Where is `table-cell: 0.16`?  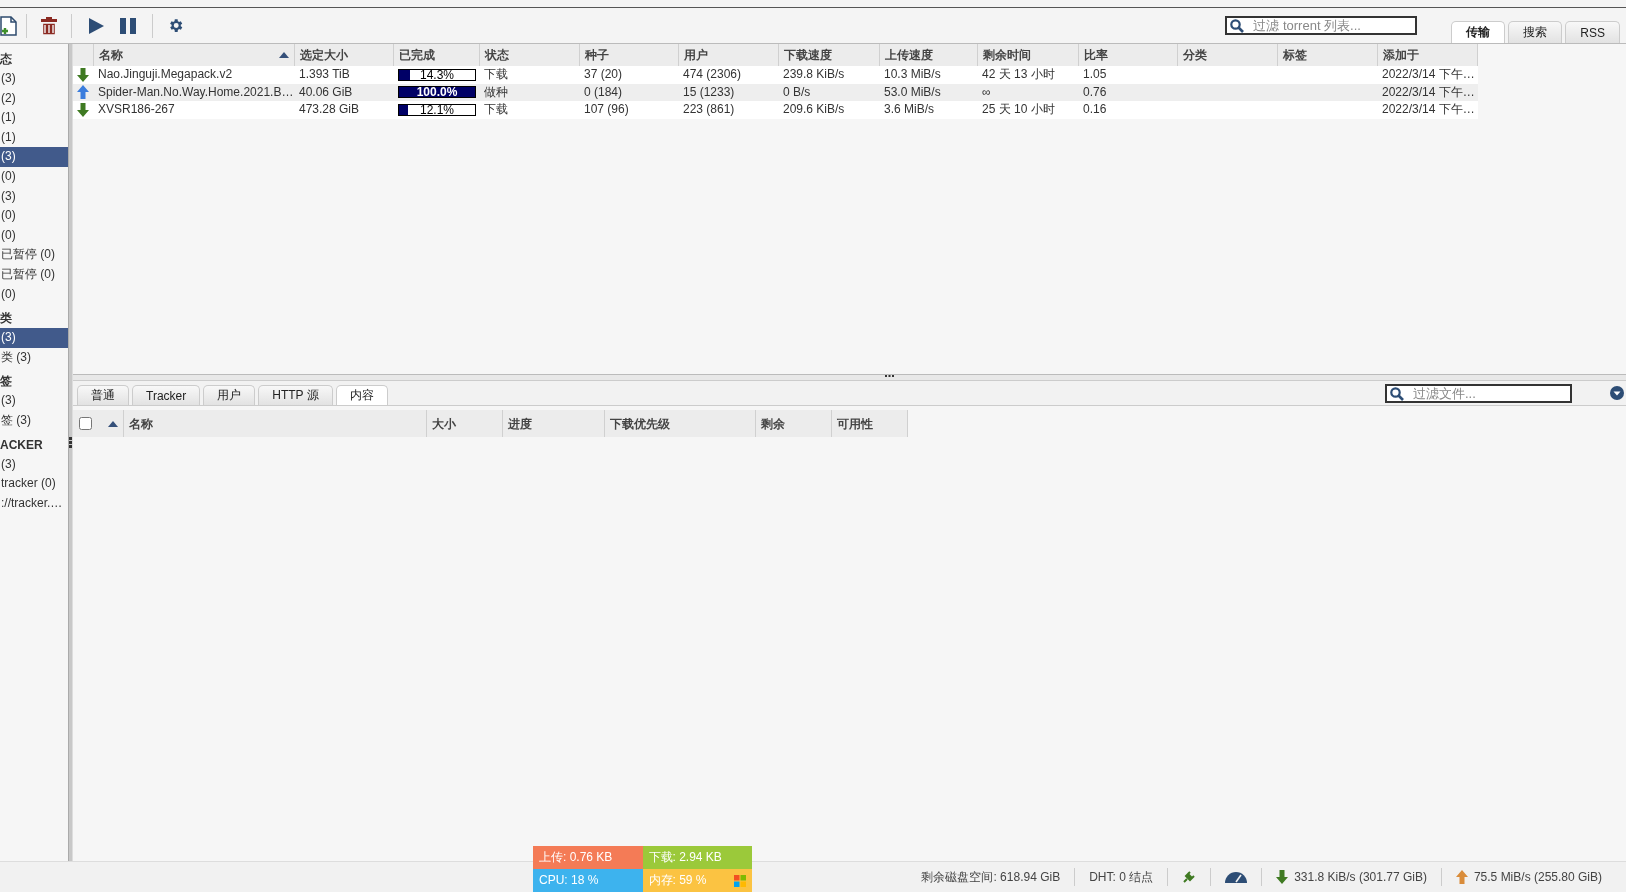 table-cell: 0.16 is located at coordinates (1128, 110).